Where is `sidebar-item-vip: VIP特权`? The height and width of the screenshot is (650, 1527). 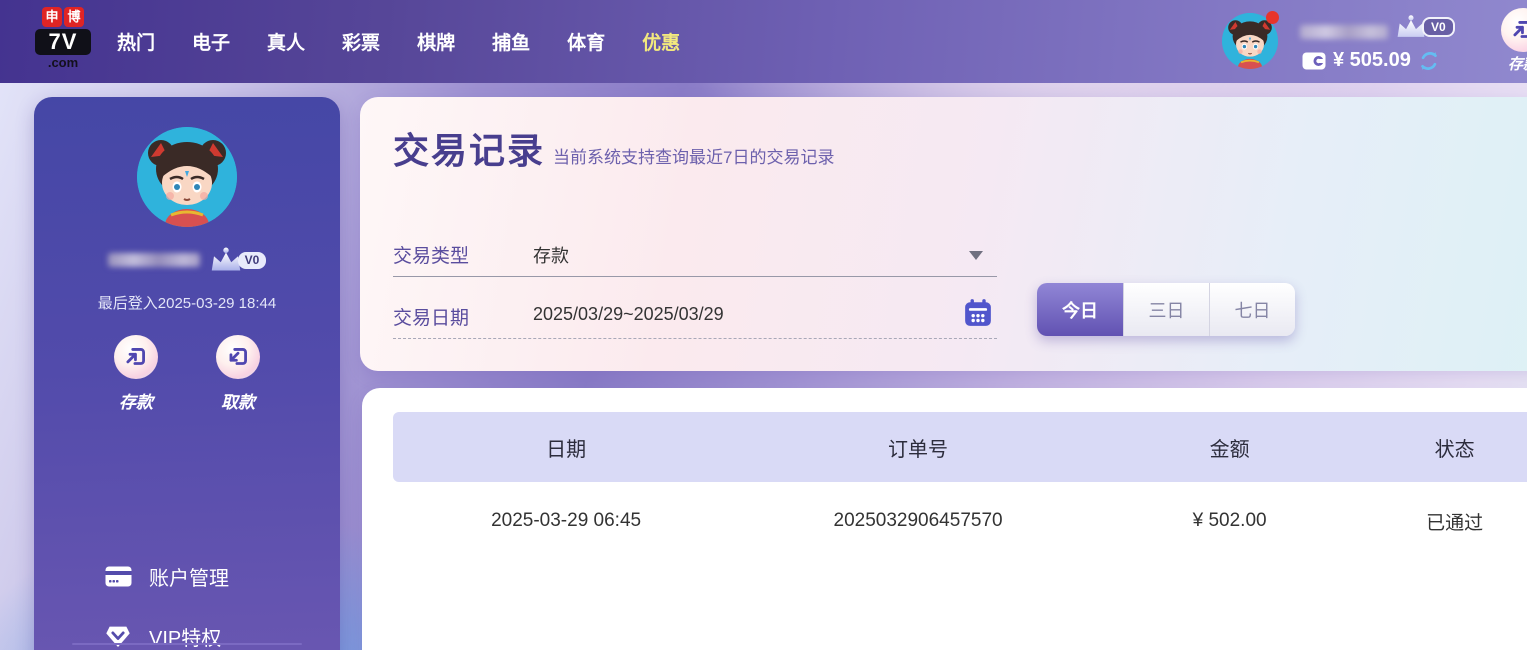
sidebar-item-vip: VIP特权 is located at coordinates (167, 633).